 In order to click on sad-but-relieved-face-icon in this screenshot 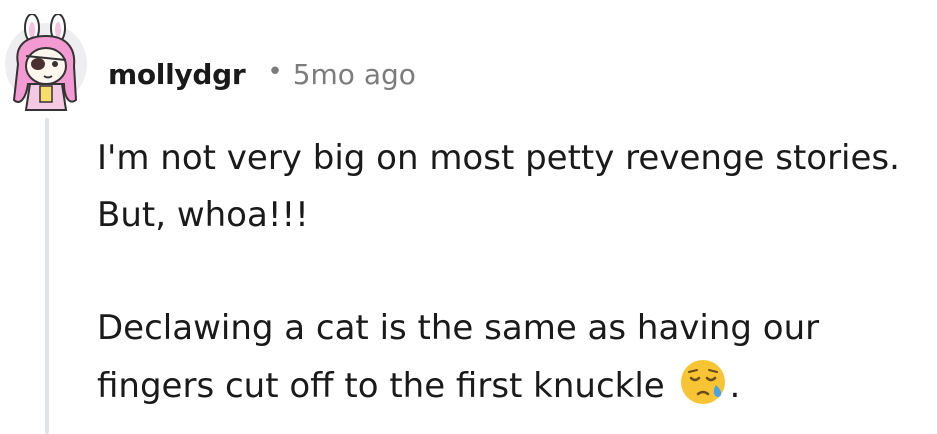, I will do `click(703, 382)`.